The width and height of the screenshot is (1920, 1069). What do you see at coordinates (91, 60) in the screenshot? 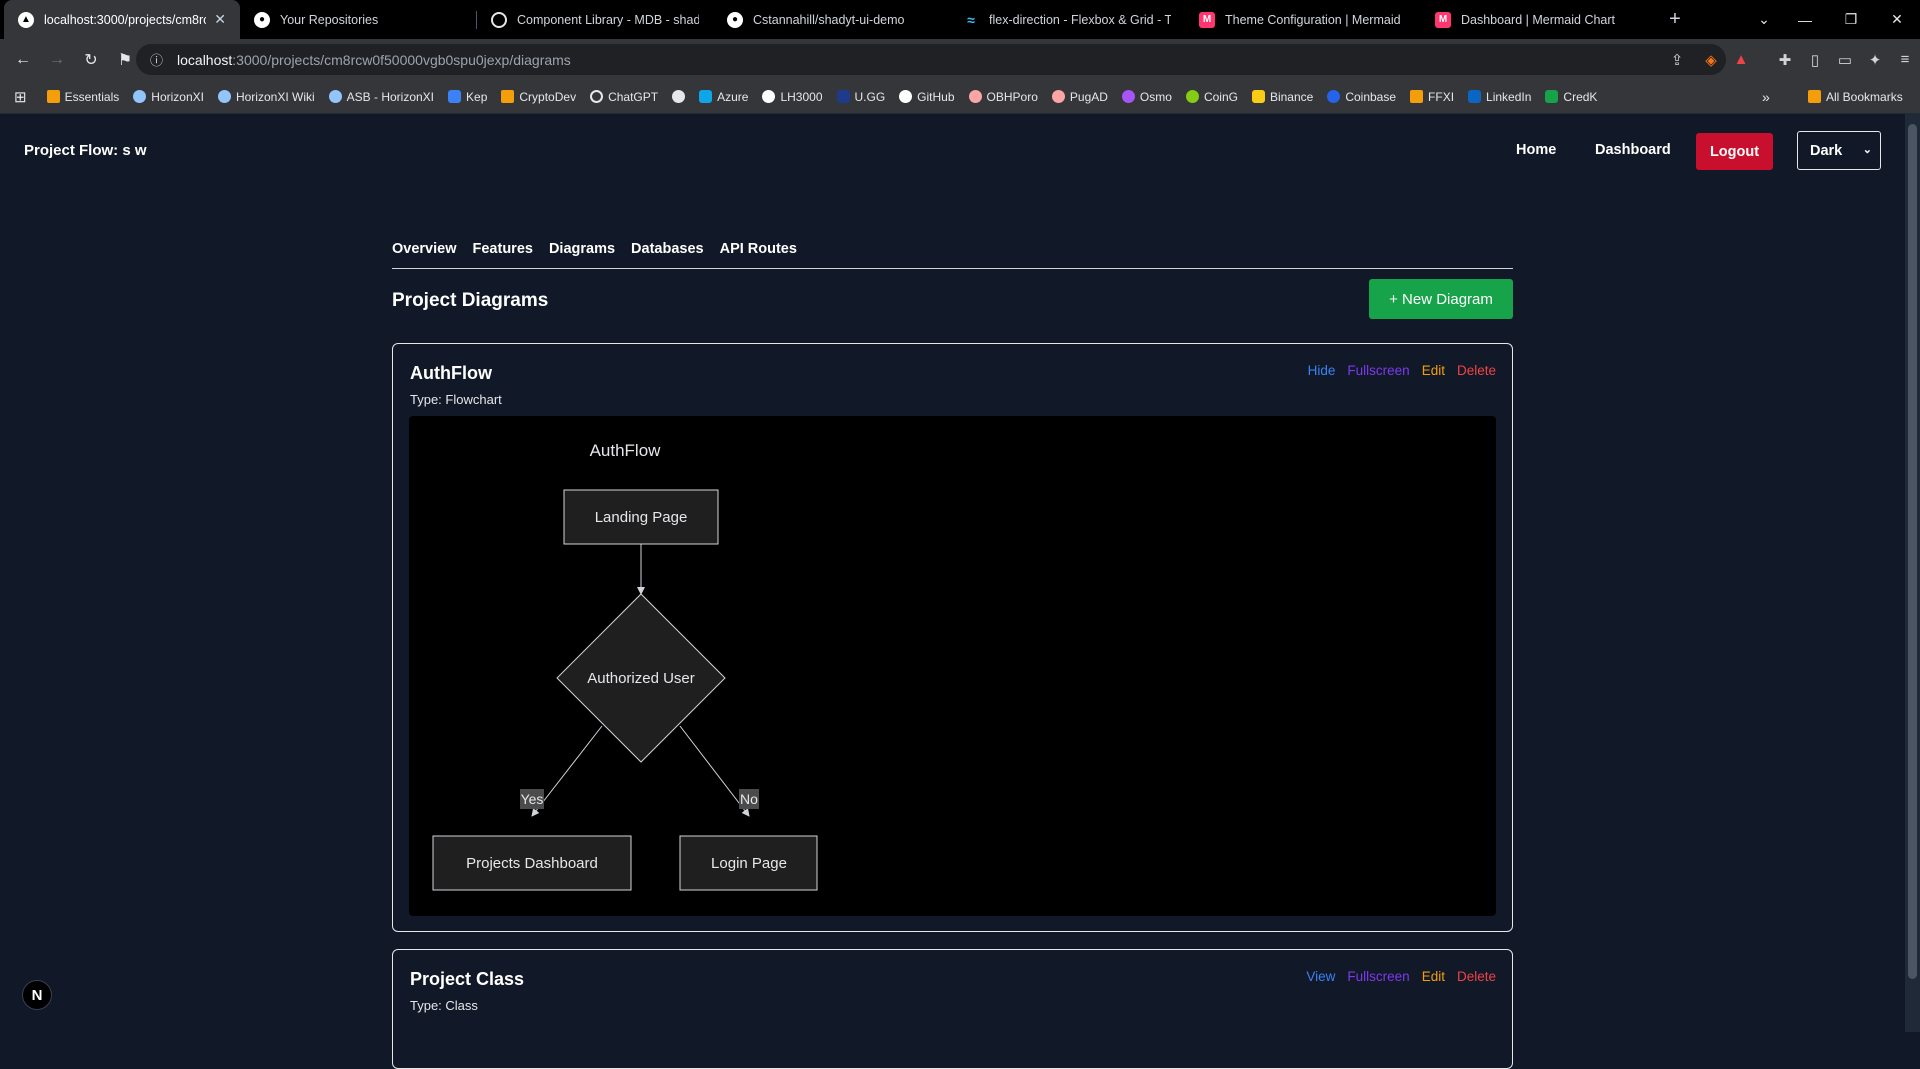
I see `reload-icon: ↻` at bounding box center [91, 60].